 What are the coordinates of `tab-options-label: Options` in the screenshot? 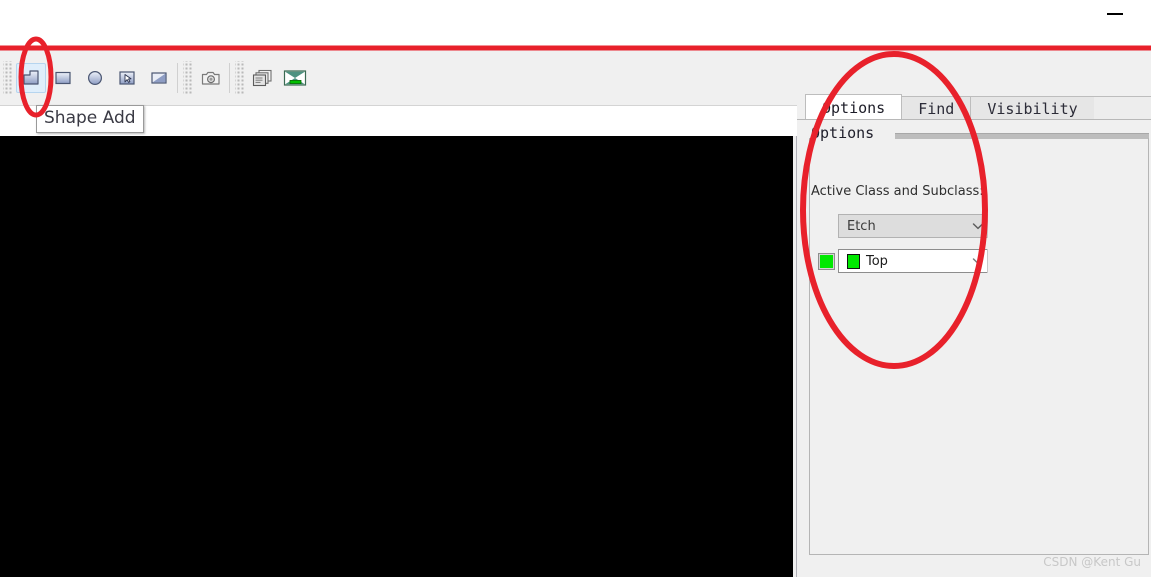 It's located at (854, 107).